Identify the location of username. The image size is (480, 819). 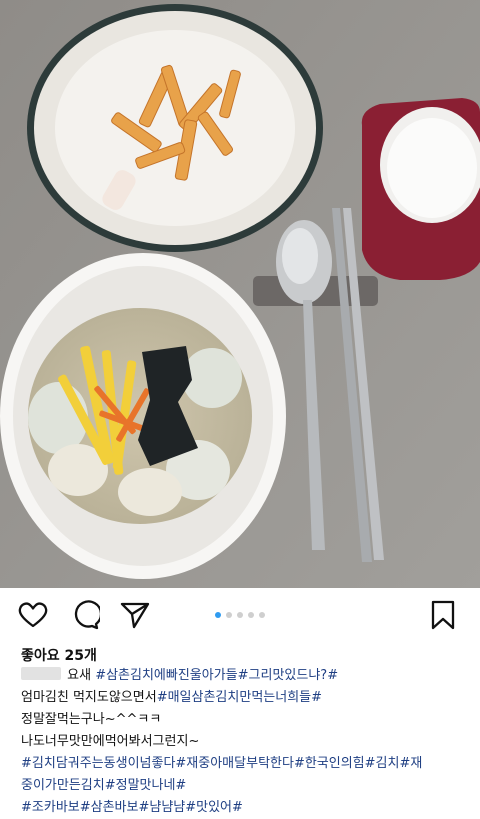
(41, 673).